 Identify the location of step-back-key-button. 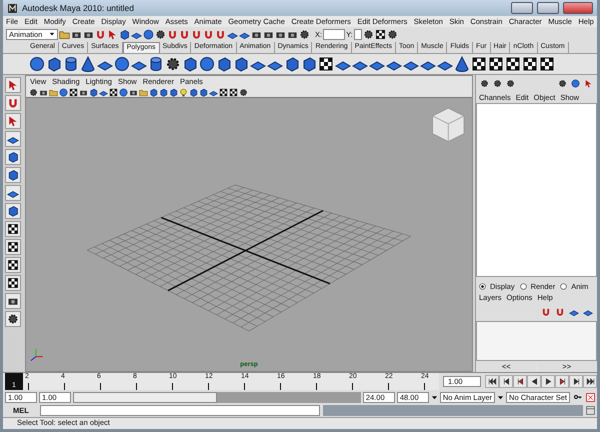
(520, 381).